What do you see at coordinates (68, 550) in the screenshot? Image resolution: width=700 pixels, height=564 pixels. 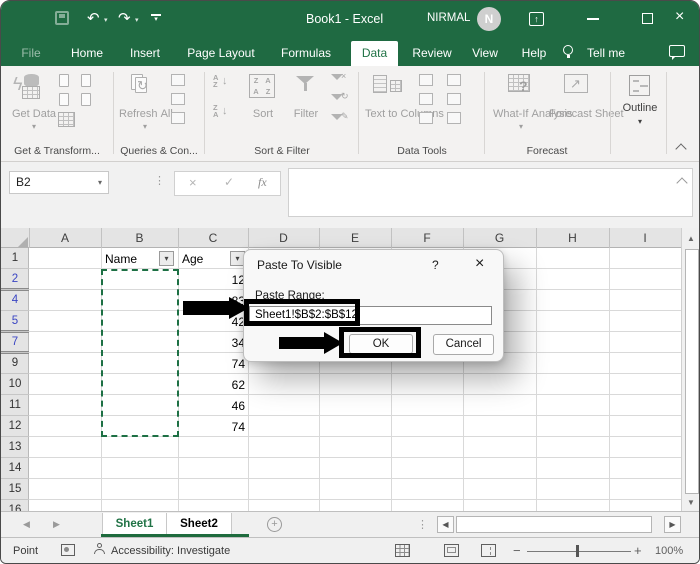 I see `macro-record-icon` at bounding box center [68, 550].